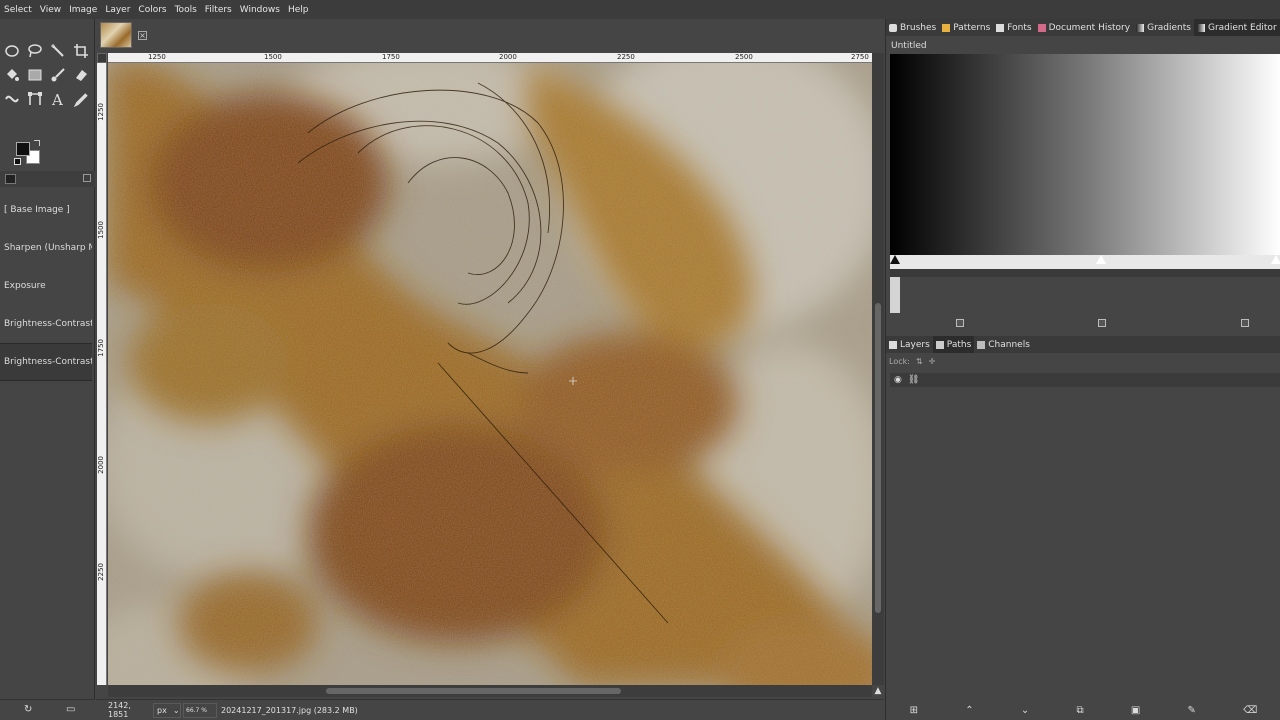  Describe the element at coordinates (1085, 380) in the screenshot. I see `paths-list: ◉ ⛓` at that location.